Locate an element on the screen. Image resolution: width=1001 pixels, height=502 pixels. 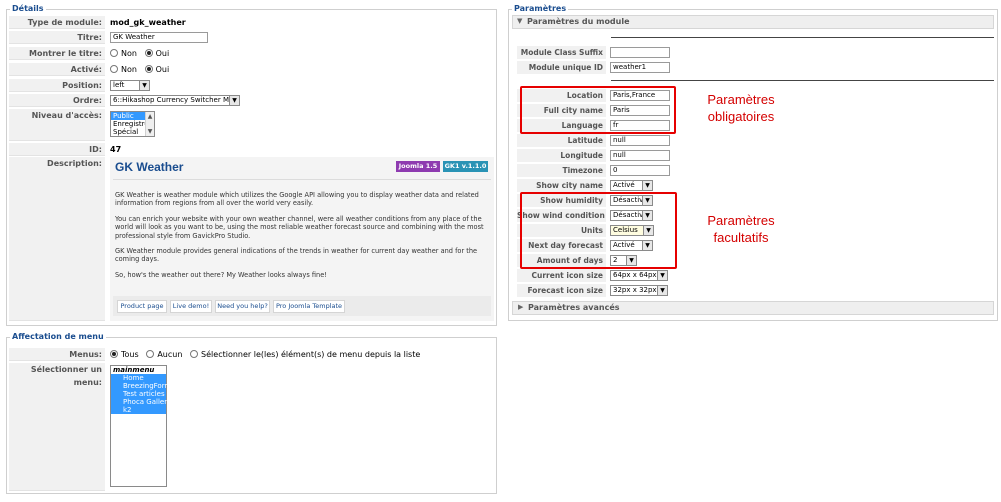
param-input is located at coordinates (640, 52).